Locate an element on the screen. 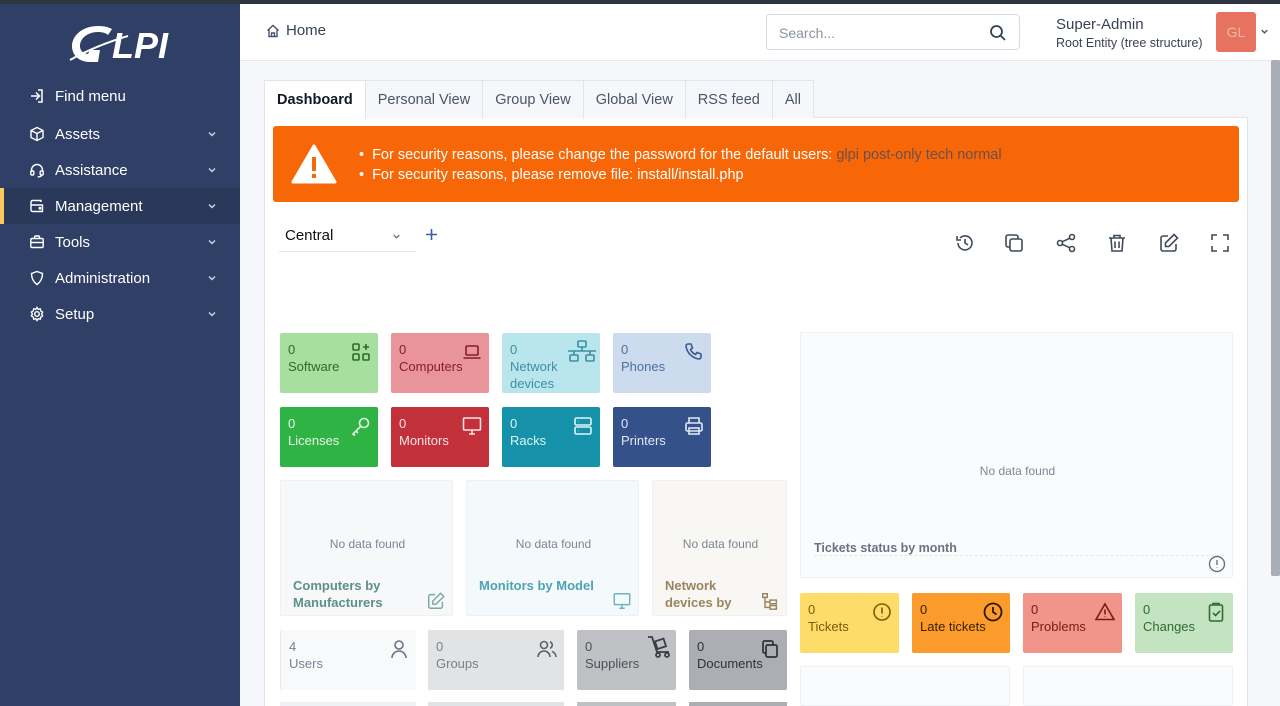 Image resolution: width=1280 pixels, height=706 pixels. breadcrumb-home: Home is located at coordinates (306, 30).